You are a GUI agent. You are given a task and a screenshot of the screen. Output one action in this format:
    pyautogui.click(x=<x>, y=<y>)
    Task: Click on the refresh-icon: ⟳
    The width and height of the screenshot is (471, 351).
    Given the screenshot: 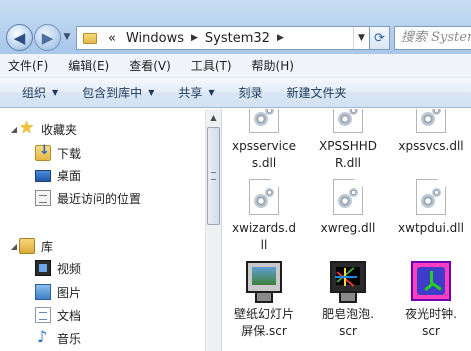 What is the action you would take?
    pyautogui.click(x=379, y=38)
    